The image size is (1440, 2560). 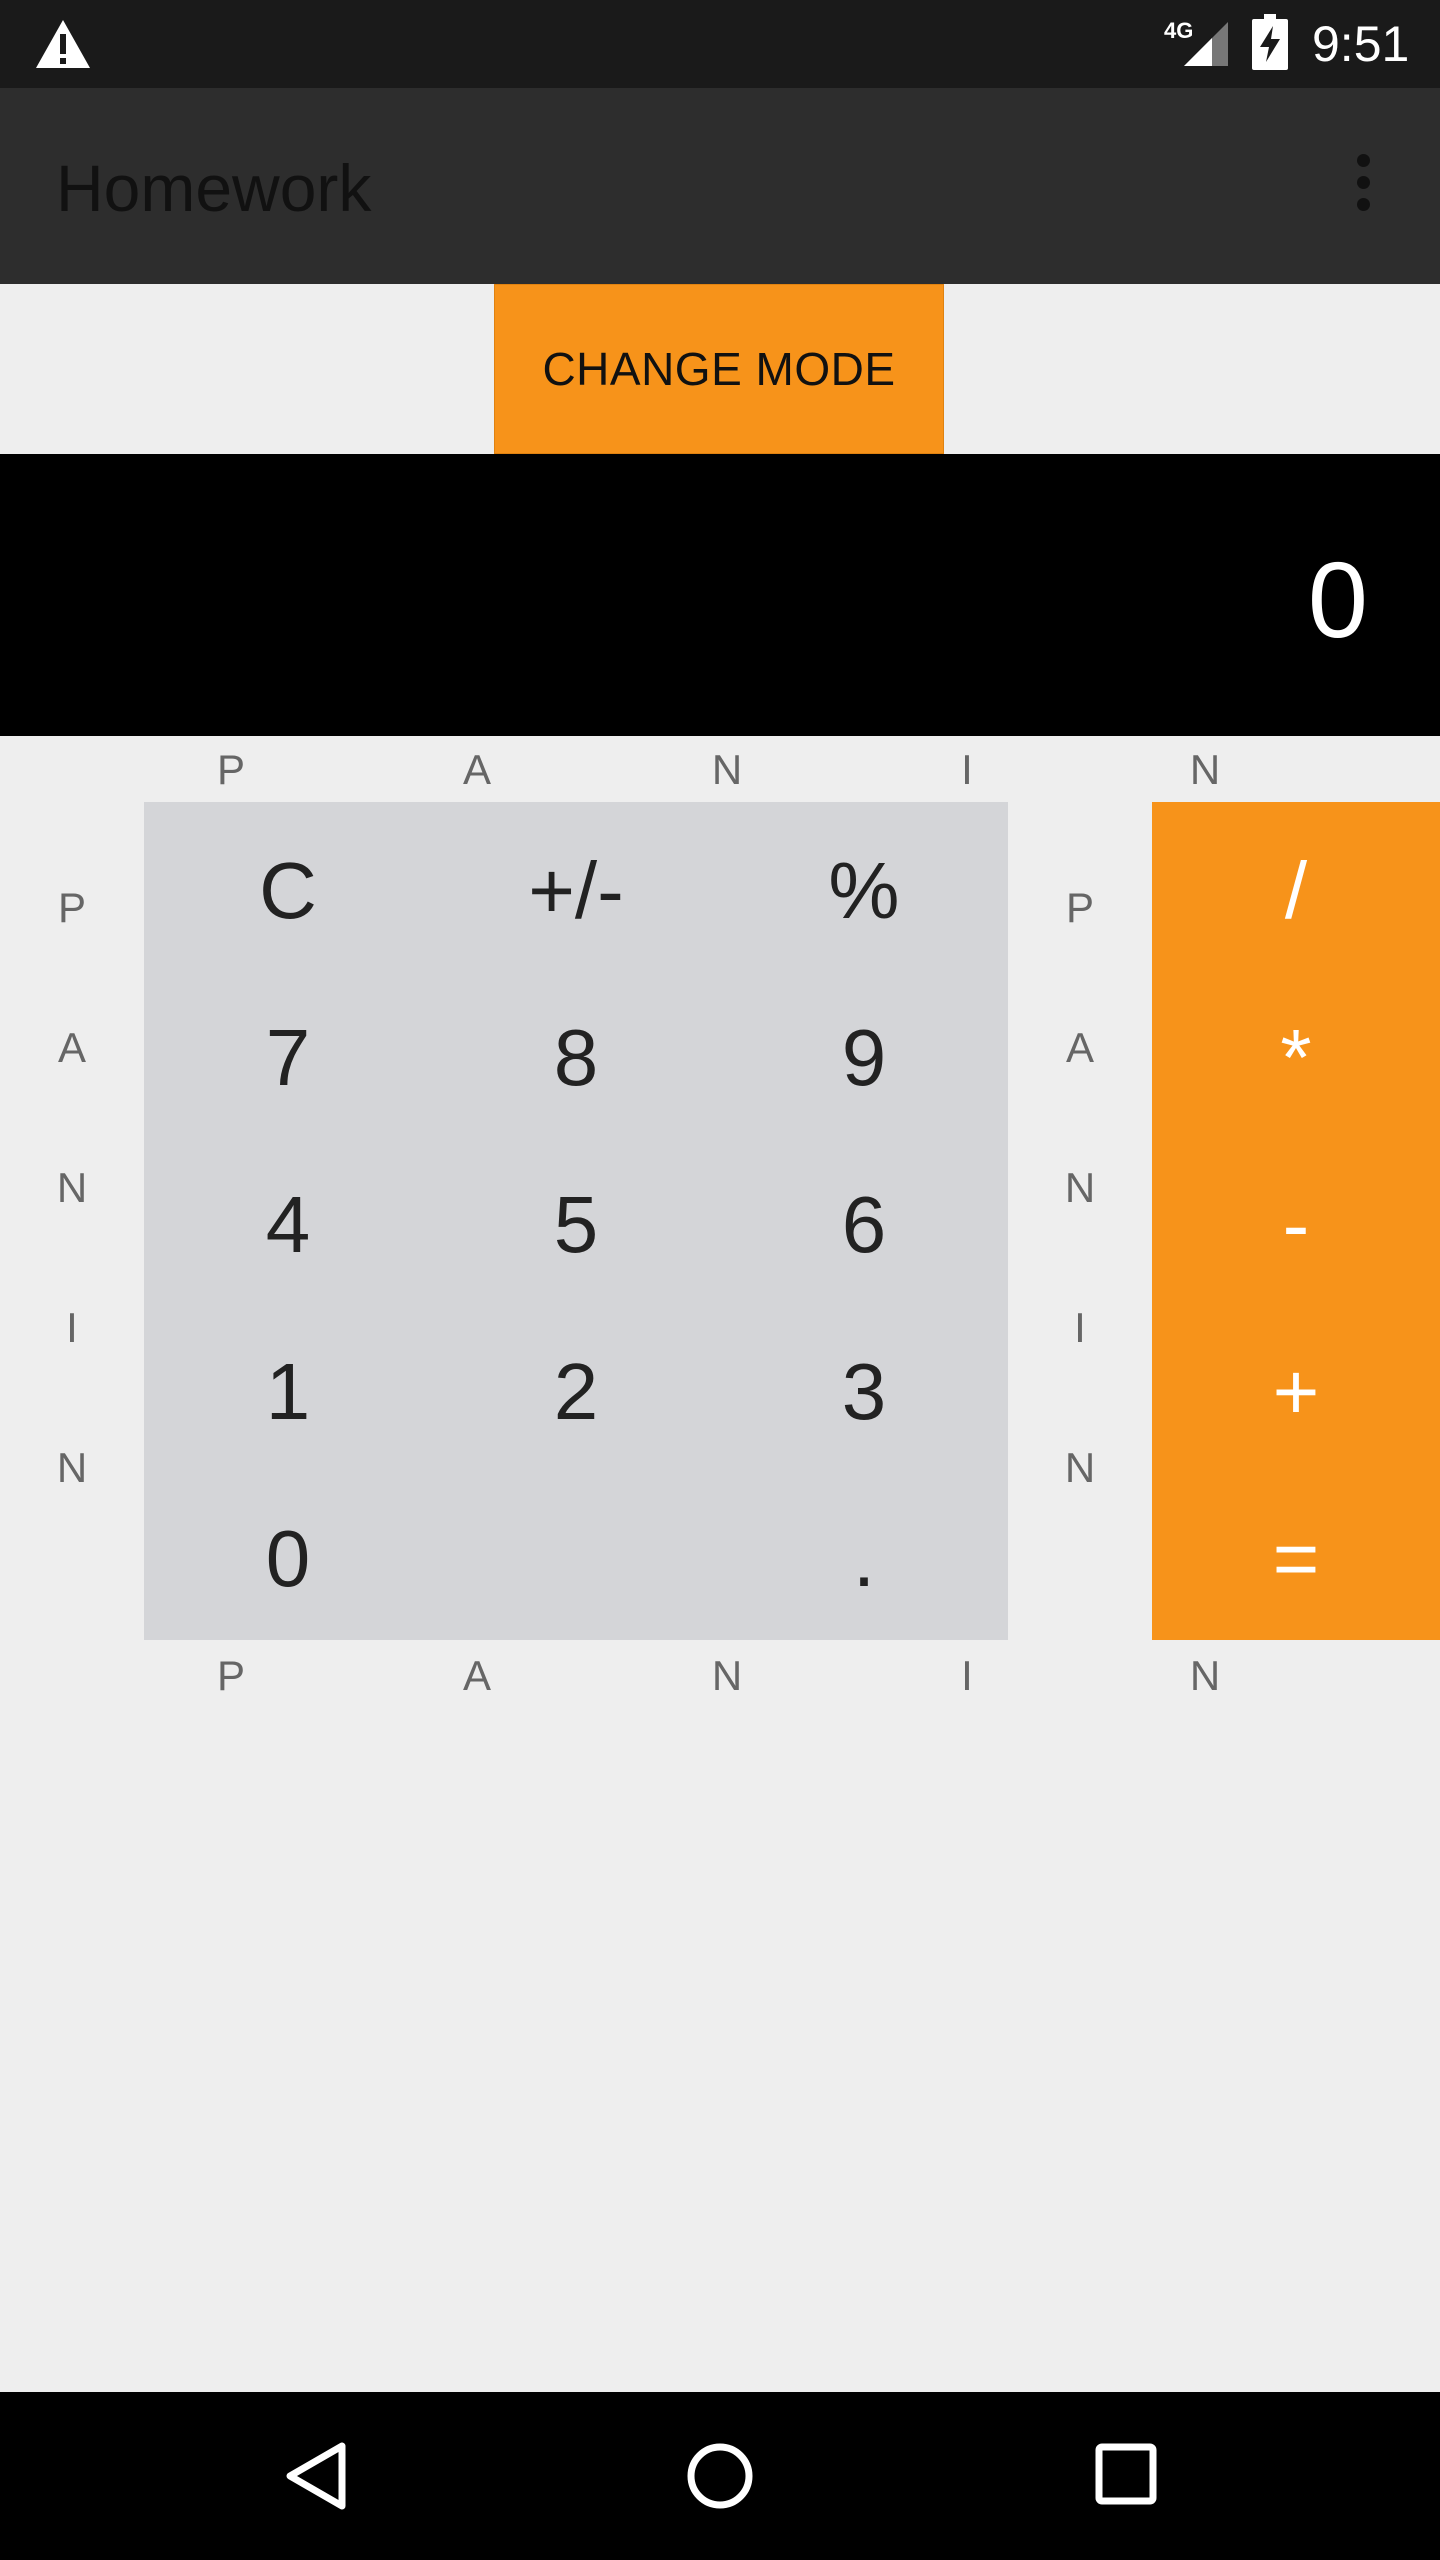 I want to click on home-icon, so click(x=720, y=2476).